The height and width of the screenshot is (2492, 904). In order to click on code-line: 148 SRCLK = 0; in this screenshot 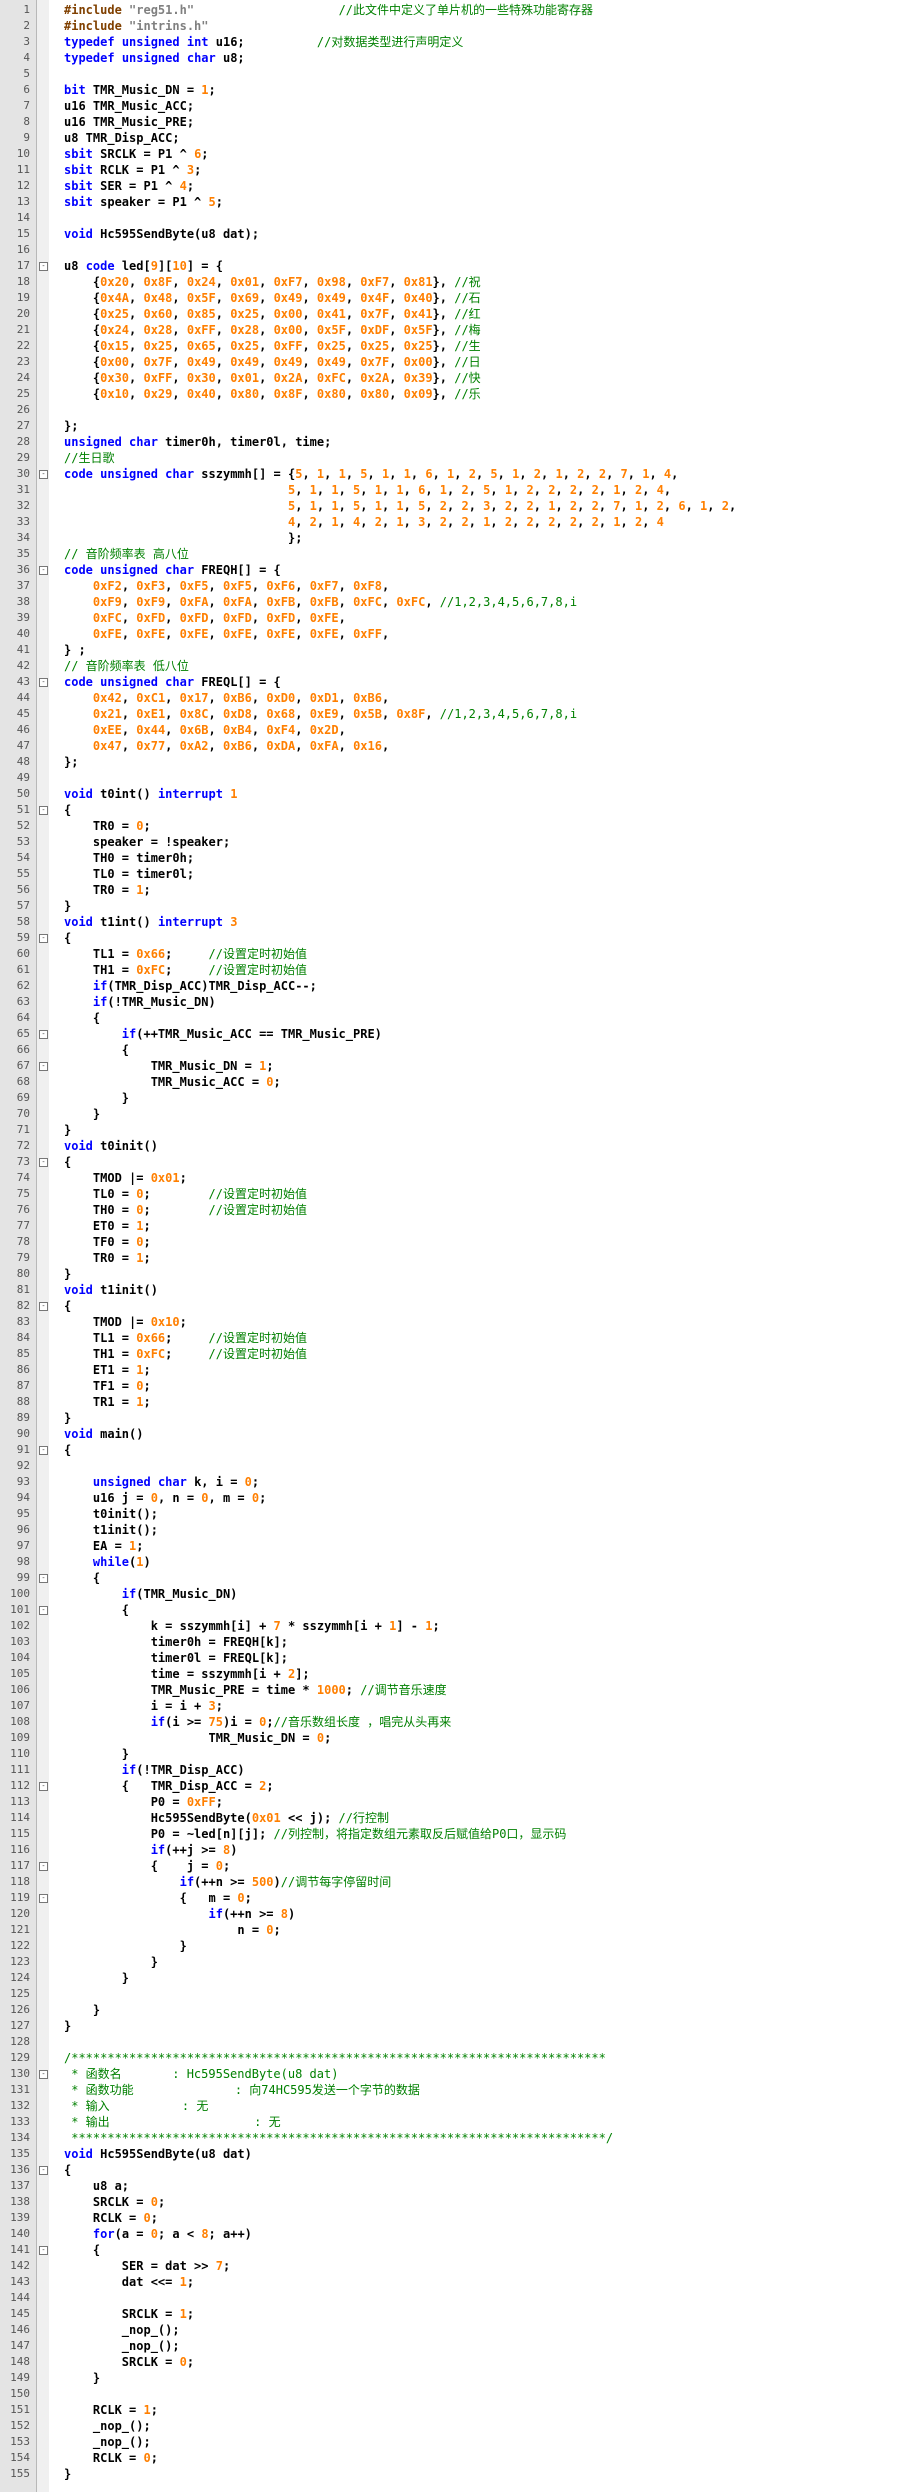, I will do `click(452, 2362)`.